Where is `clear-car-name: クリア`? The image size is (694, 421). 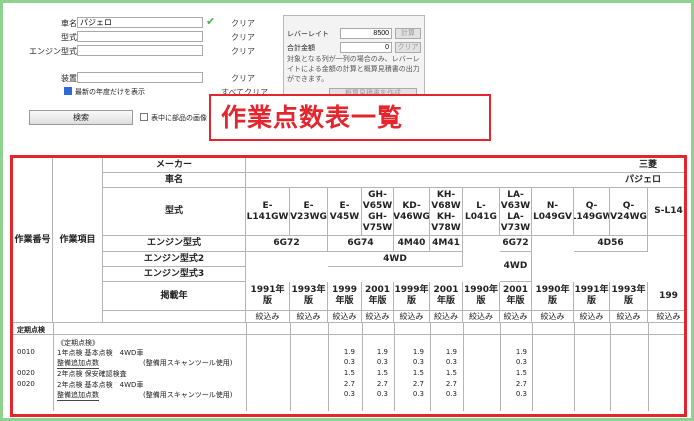
clear-car-name: クリア is located at coordinates (243, 23).